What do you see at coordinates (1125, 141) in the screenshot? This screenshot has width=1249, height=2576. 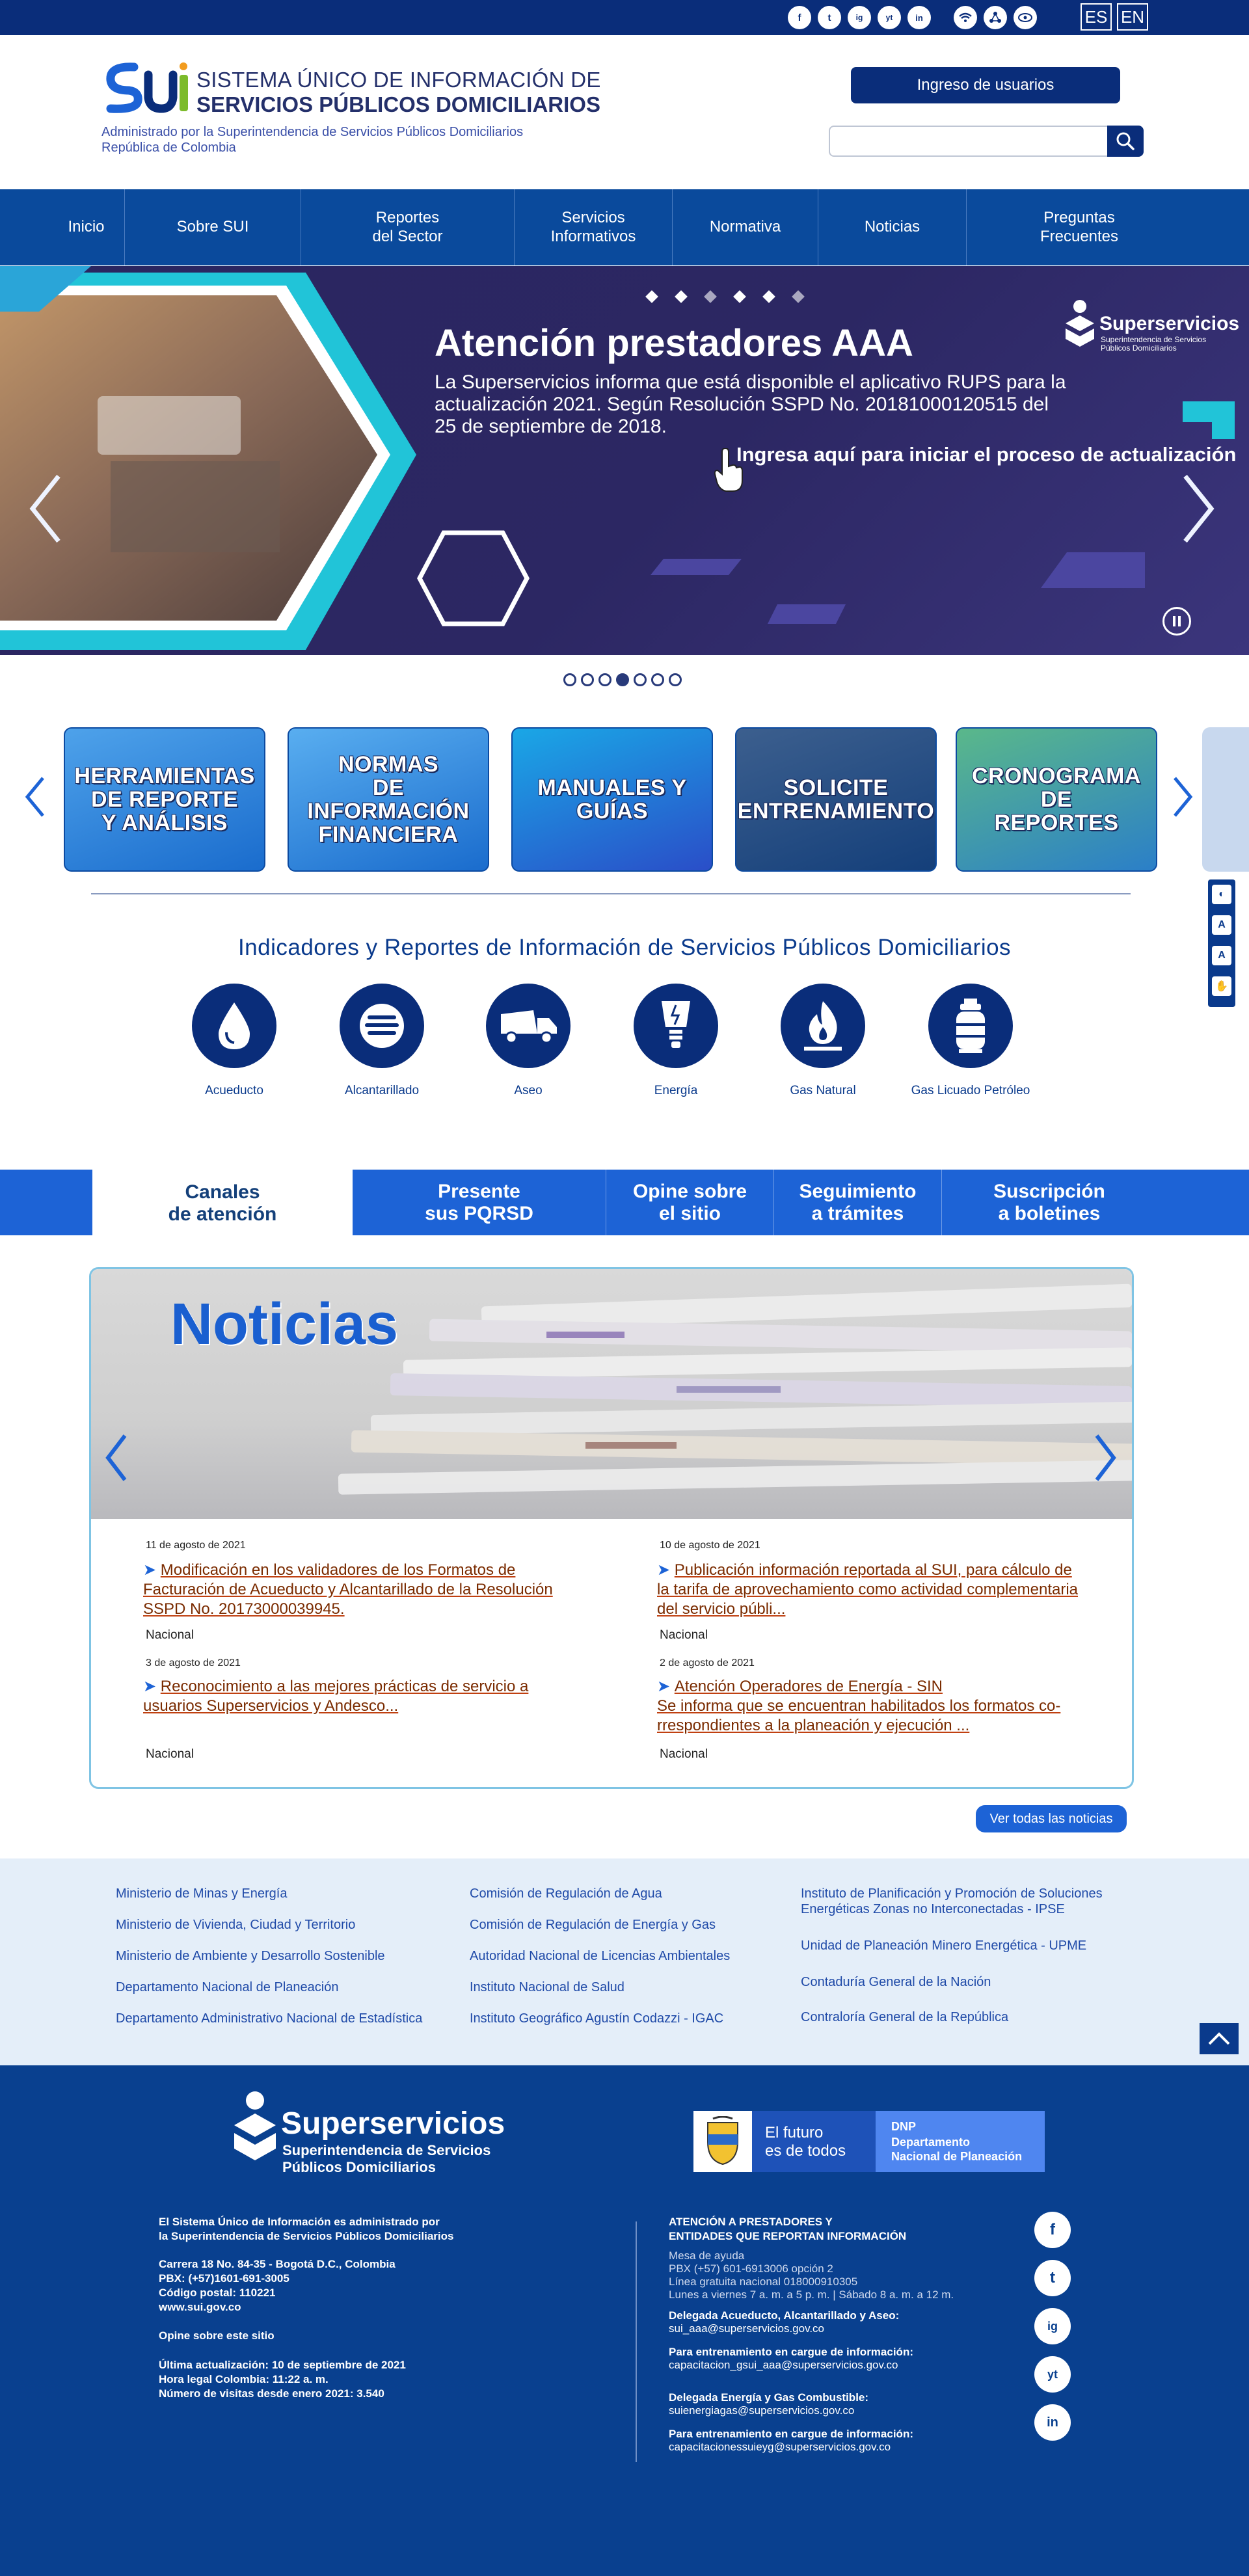 I see `search-button` at bounding box center [1125, 141].